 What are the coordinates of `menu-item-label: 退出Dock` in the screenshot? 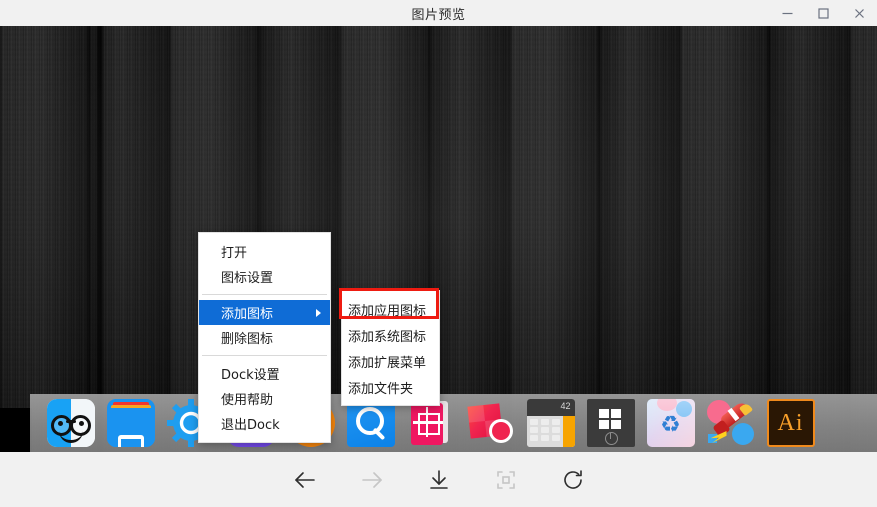 It's located at (250, 425).